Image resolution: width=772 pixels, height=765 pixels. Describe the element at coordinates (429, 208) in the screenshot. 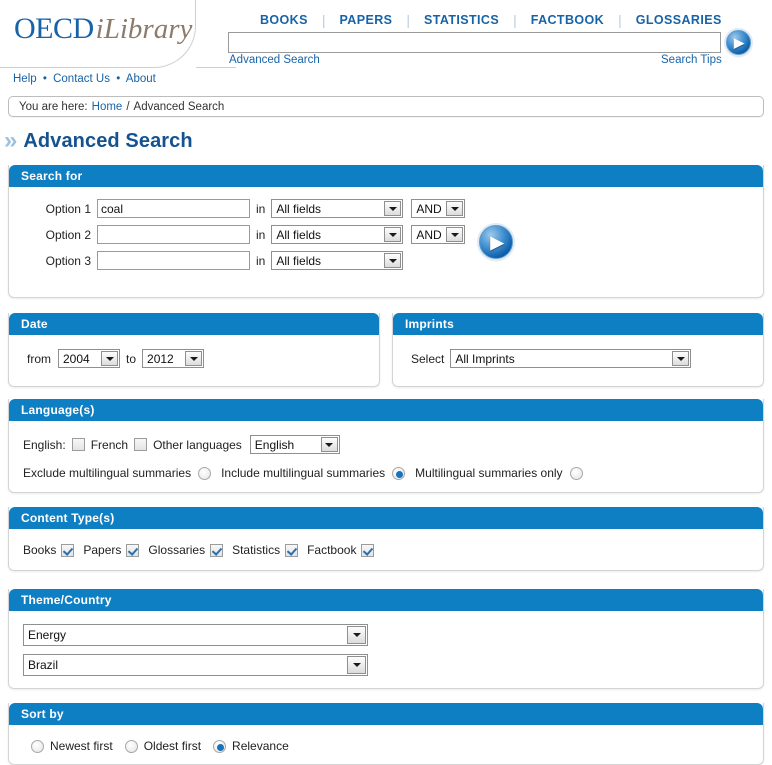

I see `operator-select-1-value: AND` at that location.